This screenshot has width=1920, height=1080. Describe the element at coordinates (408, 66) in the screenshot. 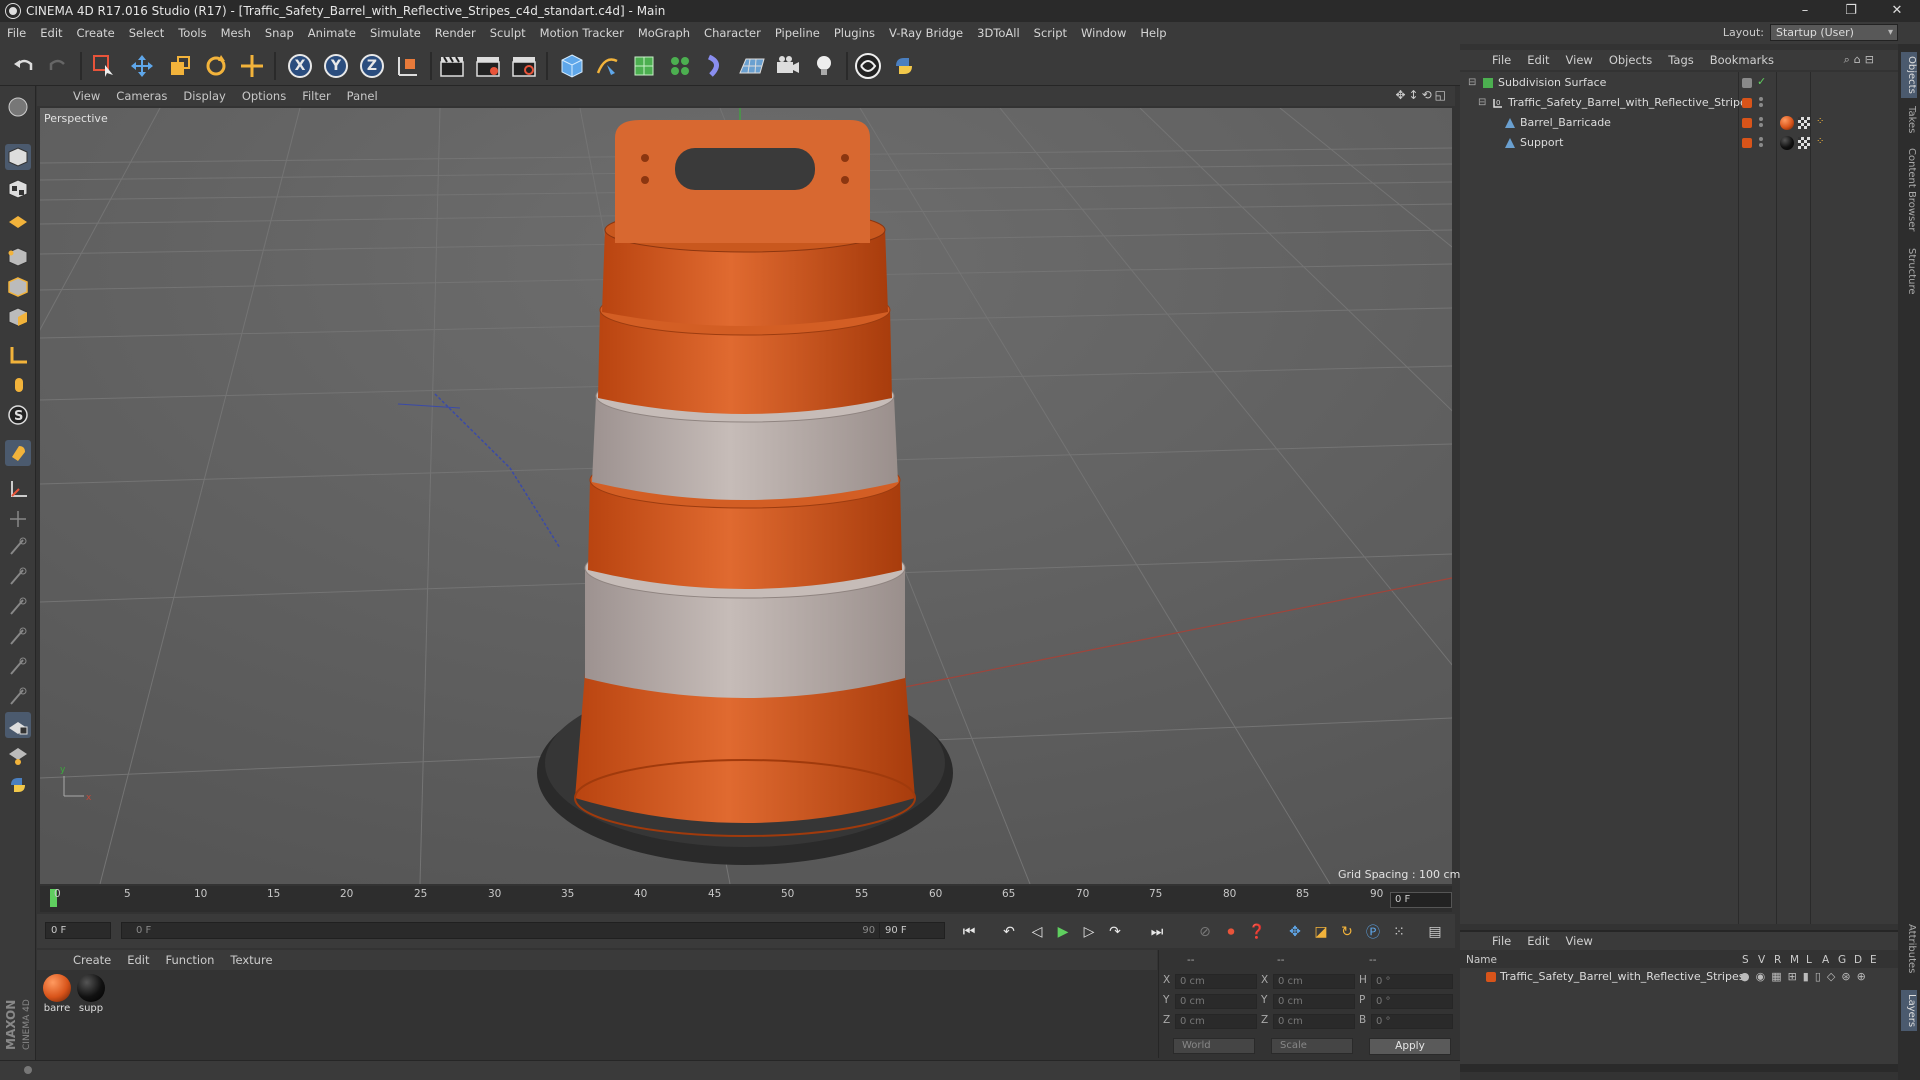

I see `coordinate-system-button` at that location.